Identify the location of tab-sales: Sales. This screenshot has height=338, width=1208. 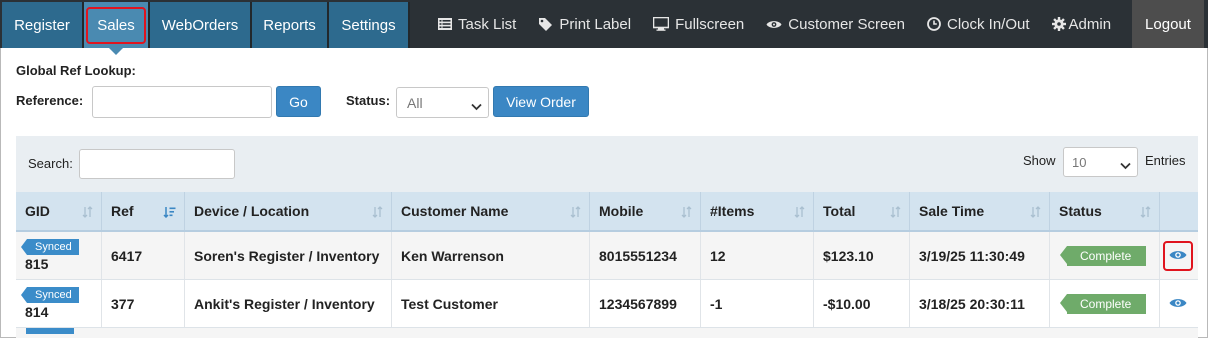
(117, 28).